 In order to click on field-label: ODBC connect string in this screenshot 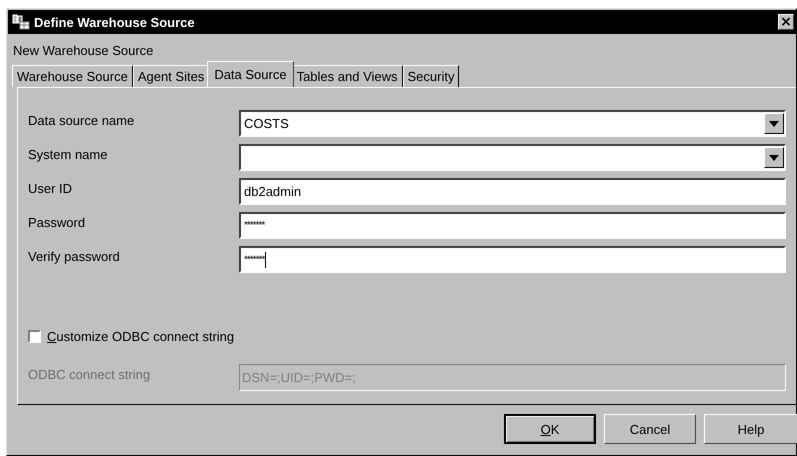, I will do `click(89, 374)`.